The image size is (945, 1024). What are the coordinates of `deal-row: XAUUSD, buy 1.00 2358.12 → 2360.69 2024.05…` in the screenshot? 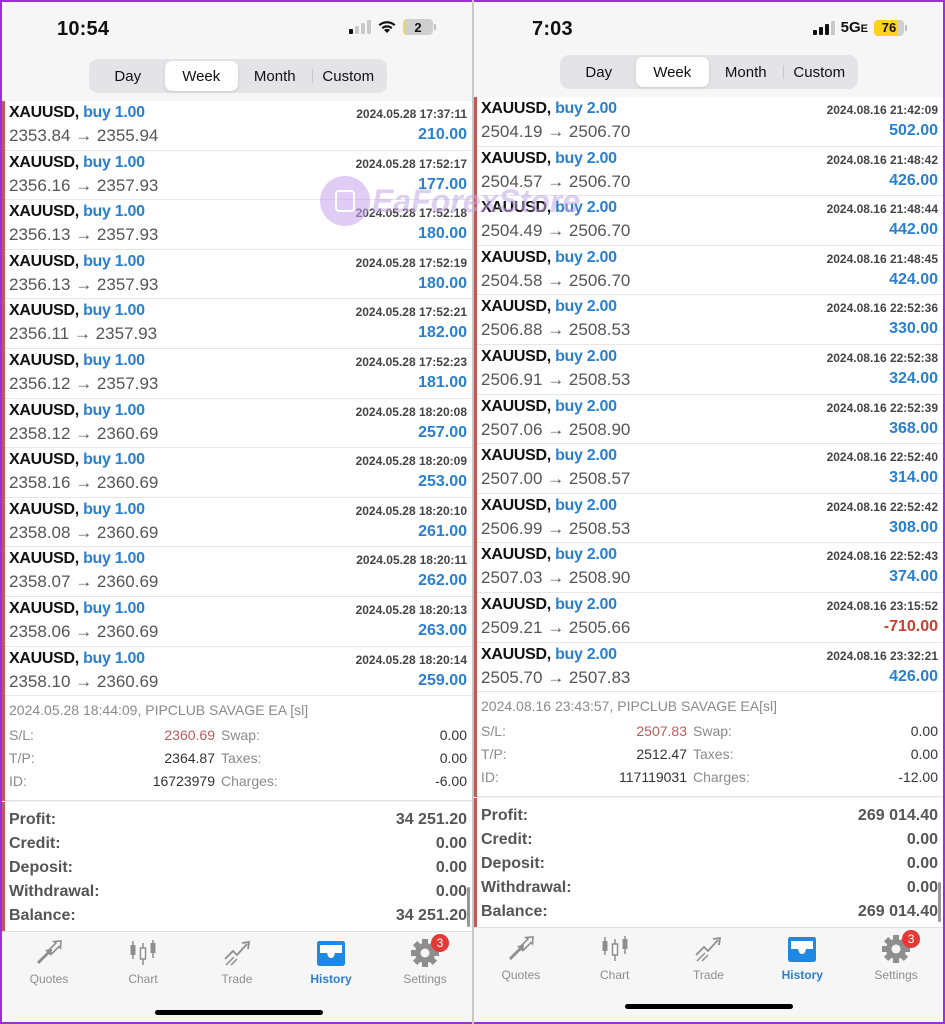 It's located at (238, 424).